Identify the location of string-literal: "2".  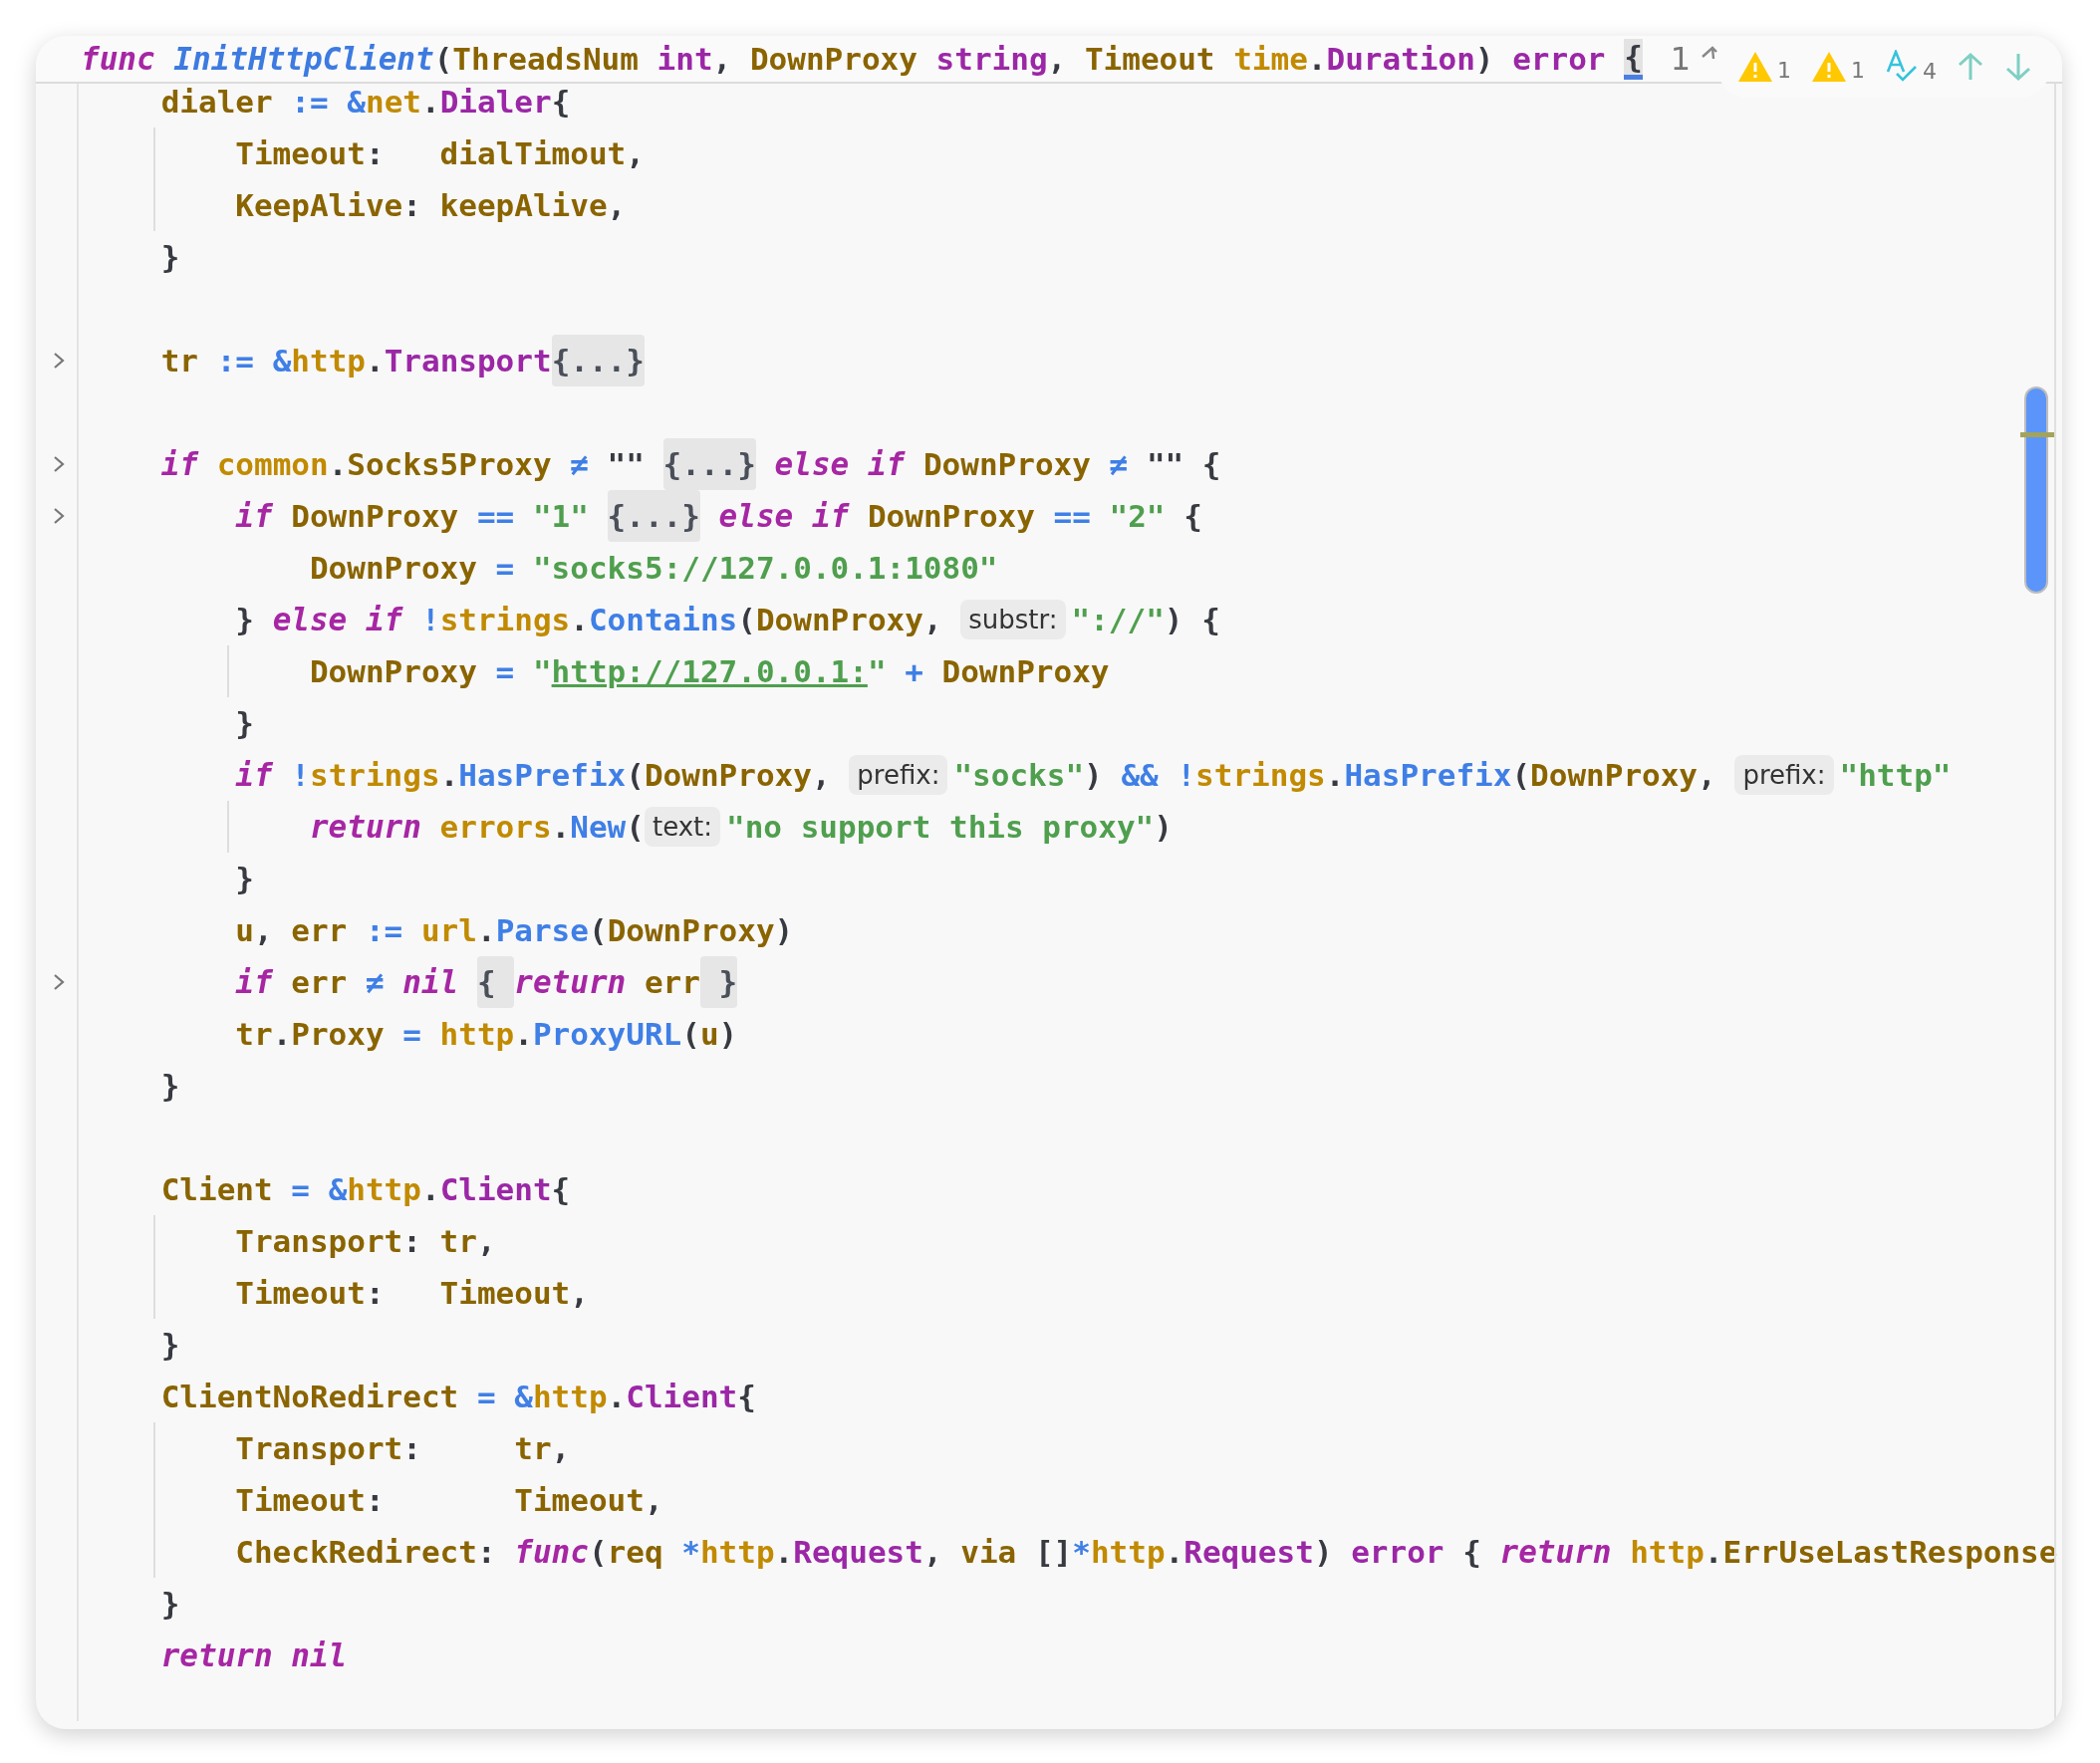
(1138, 516).